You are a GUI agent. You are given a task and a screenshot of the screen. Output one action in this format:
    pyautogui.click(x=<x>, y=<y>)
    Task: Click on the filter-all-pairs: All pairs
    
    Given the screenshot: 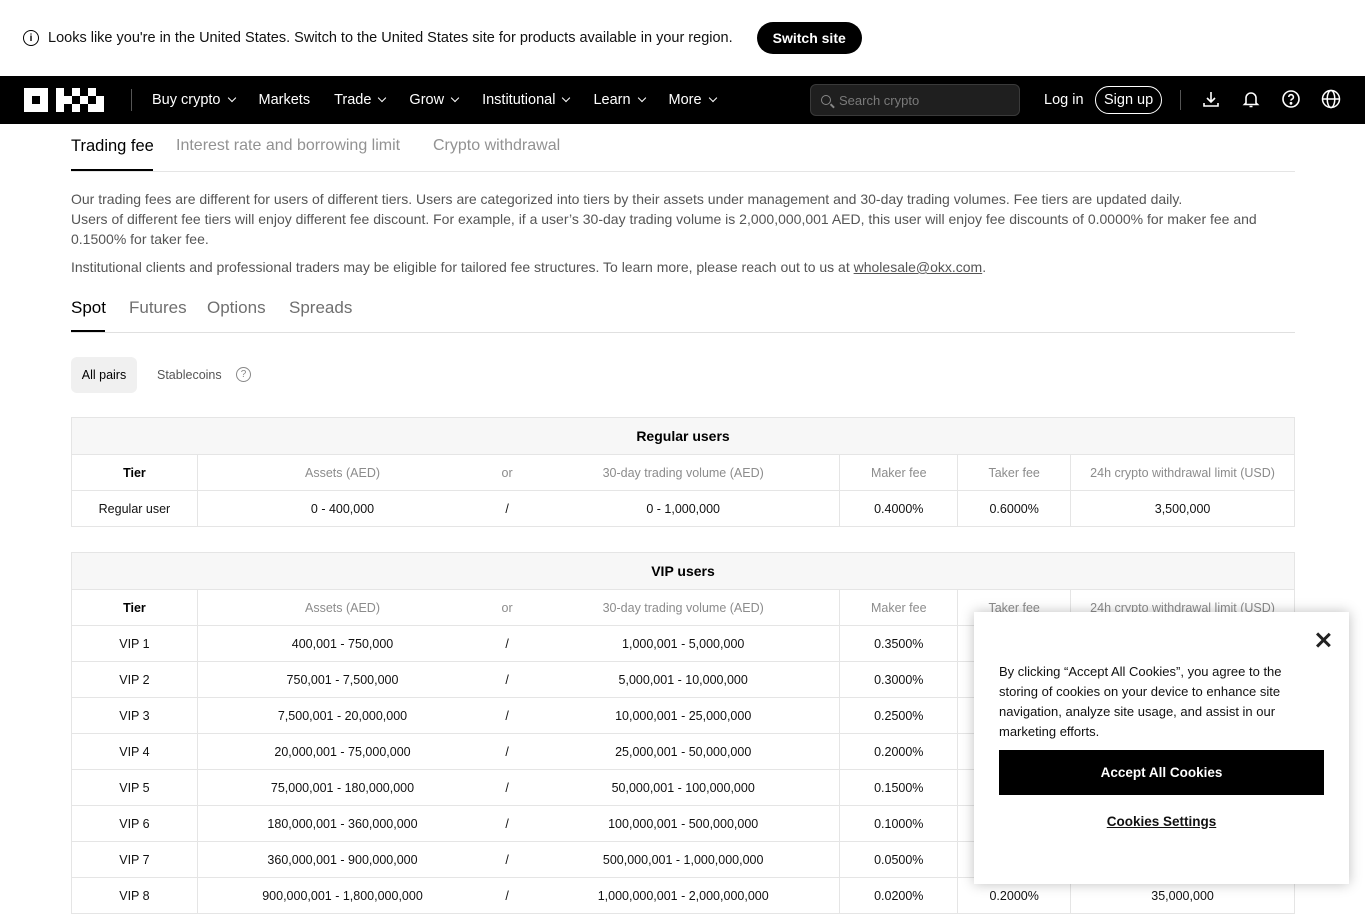 What is the action you would take?
    pyautogui.click(x=104, y=375)
    